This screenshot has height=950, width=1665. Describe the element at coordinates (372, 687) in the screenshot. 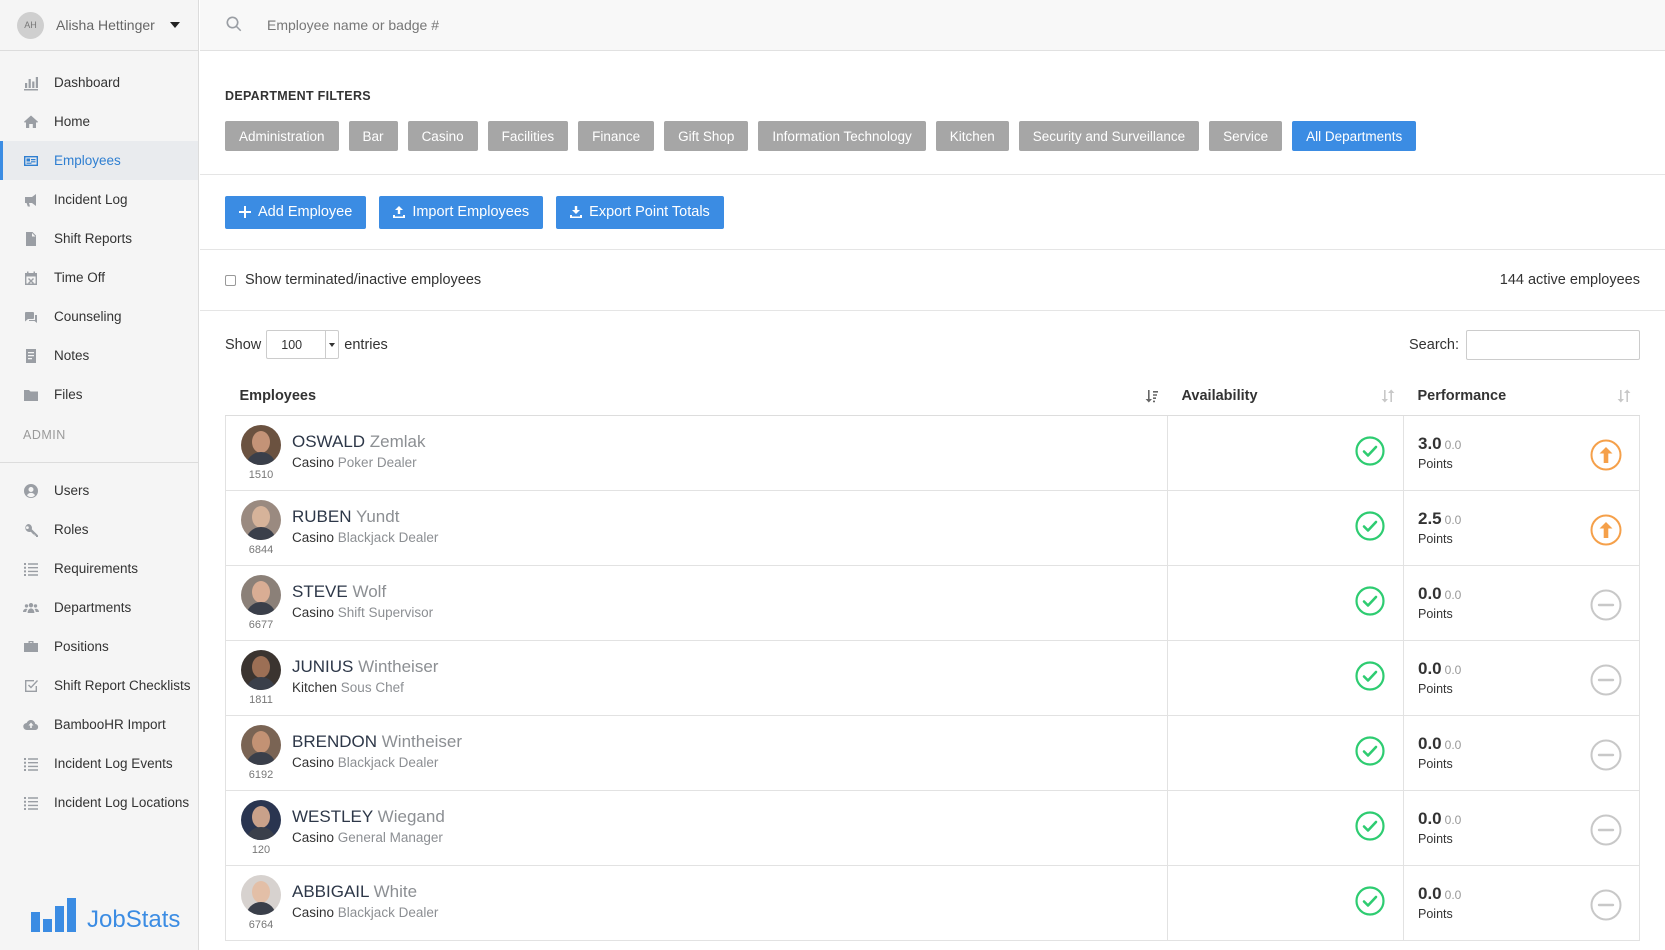

I see `employee-position: Sous Chef` at that location.